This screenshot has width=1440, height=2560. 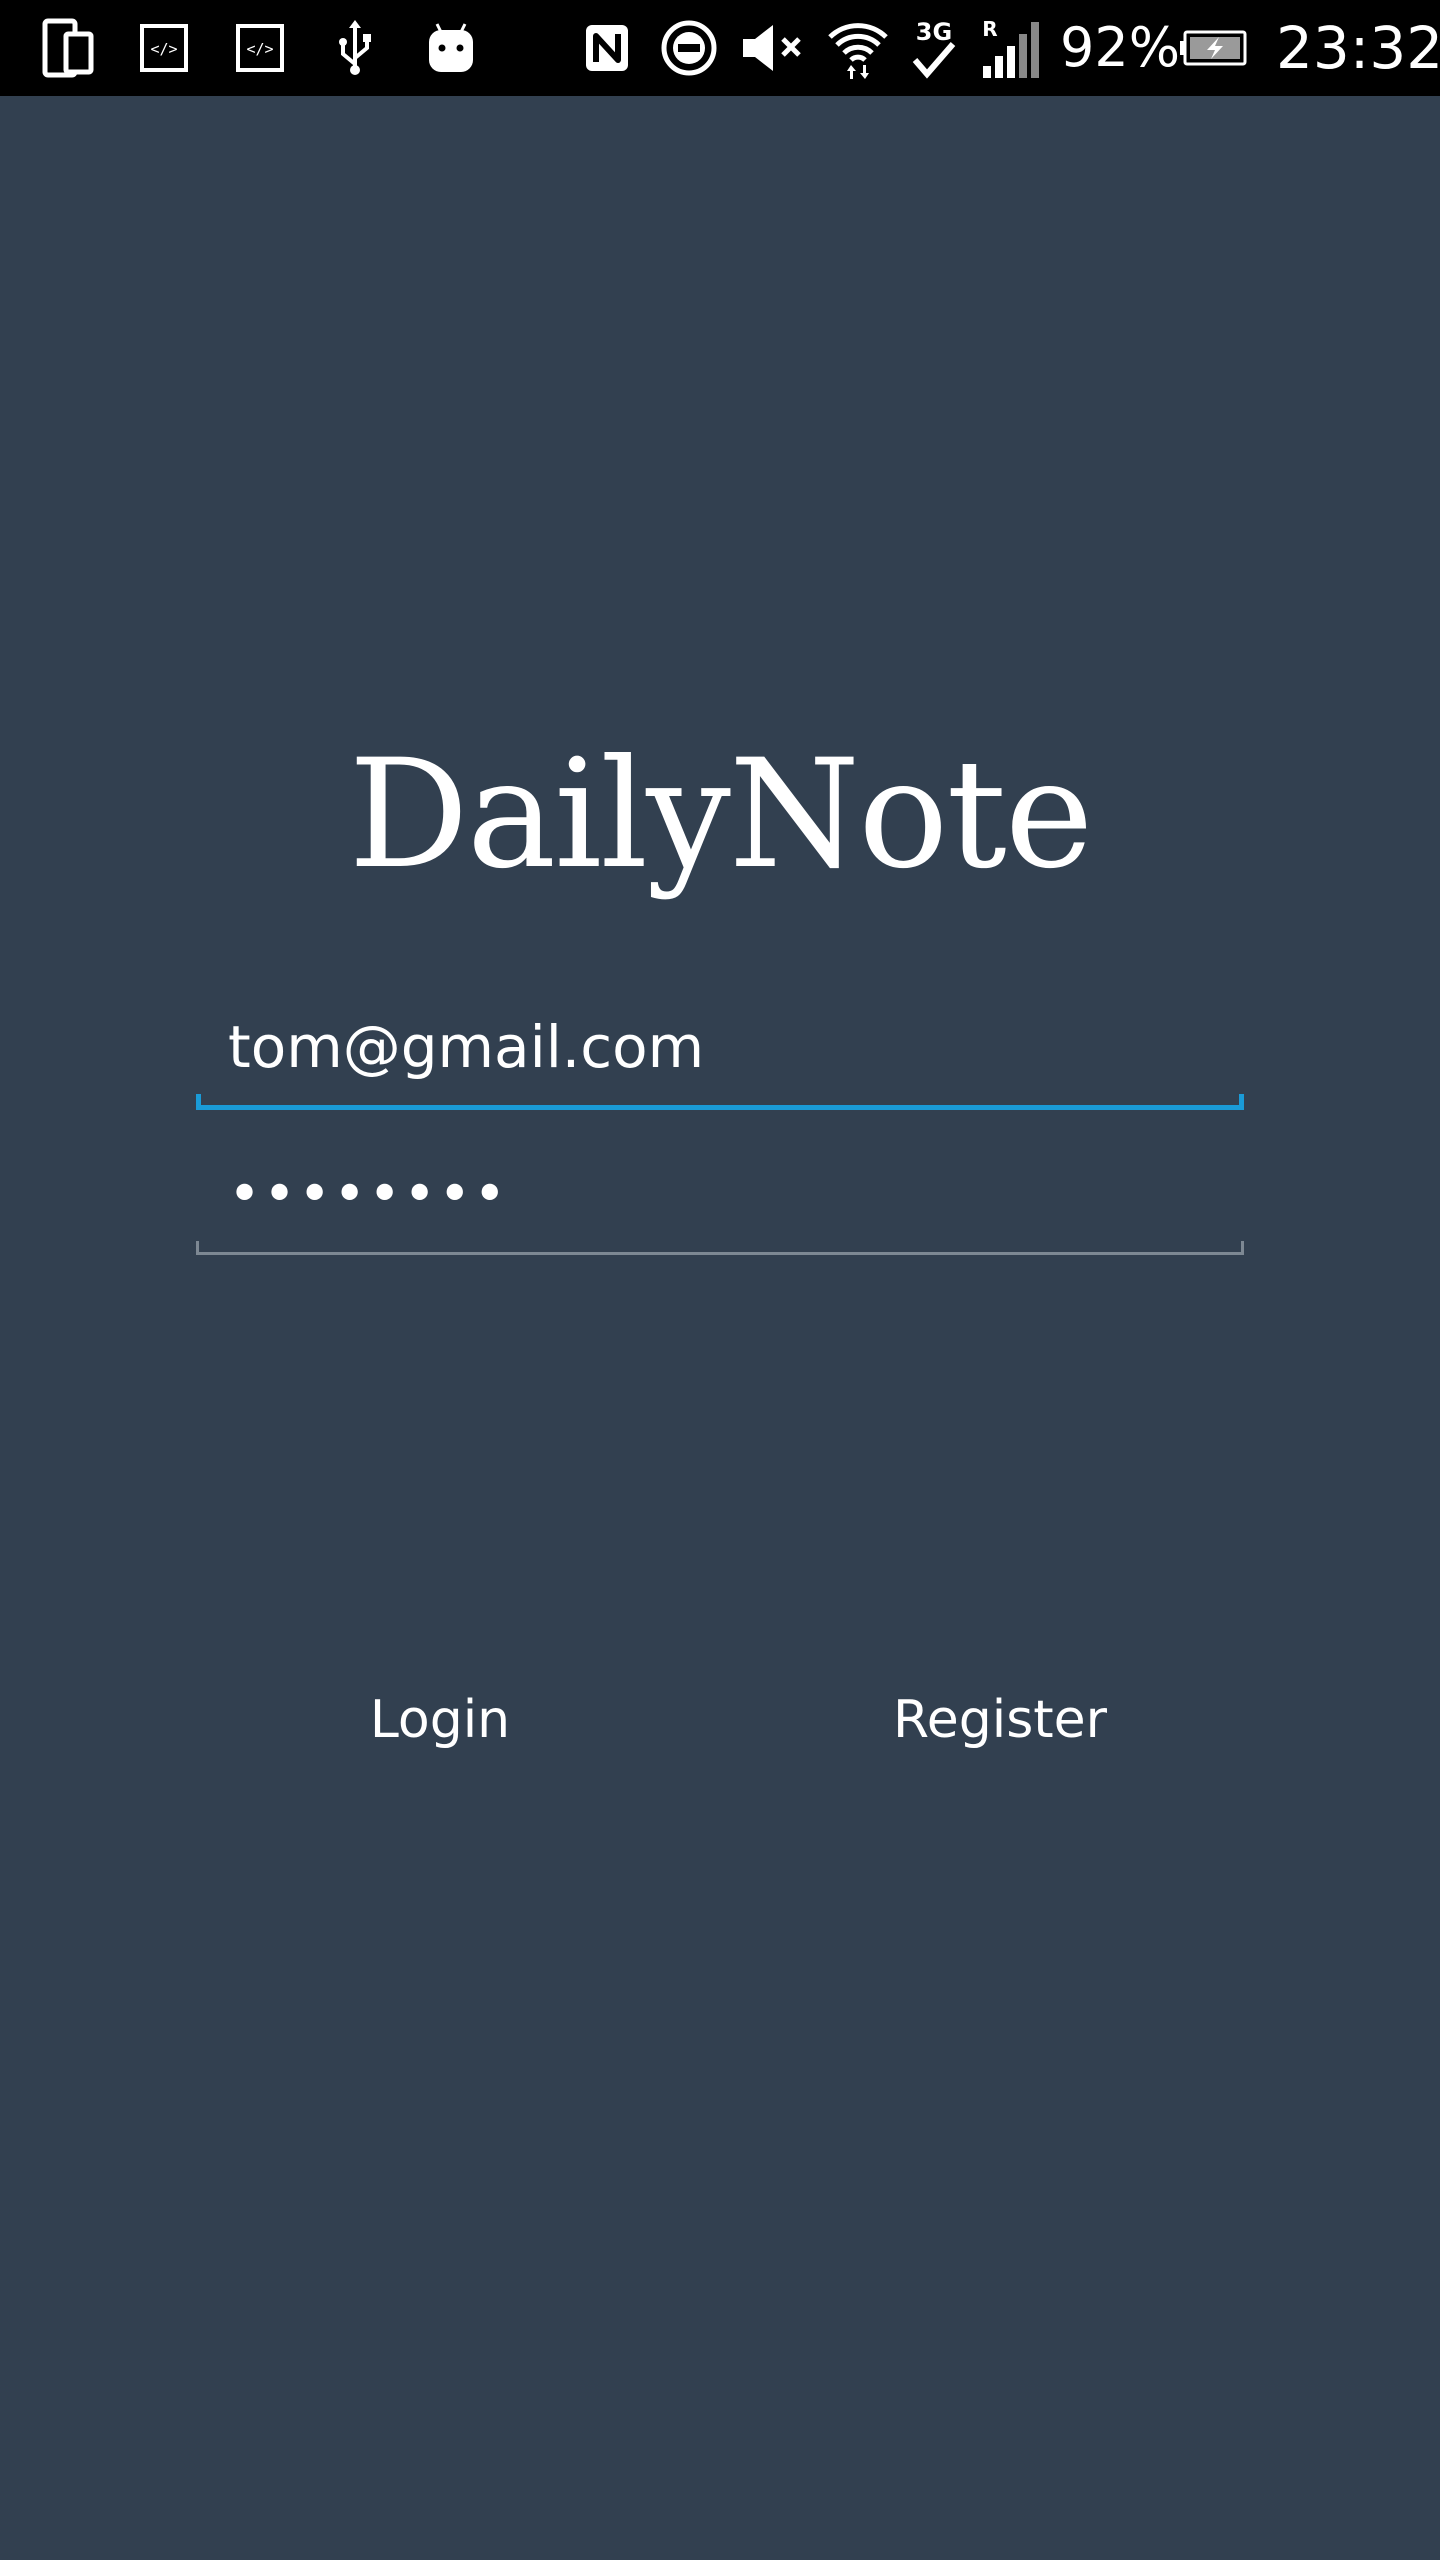 I want to click on android-icon, so click(x=451, y=48).